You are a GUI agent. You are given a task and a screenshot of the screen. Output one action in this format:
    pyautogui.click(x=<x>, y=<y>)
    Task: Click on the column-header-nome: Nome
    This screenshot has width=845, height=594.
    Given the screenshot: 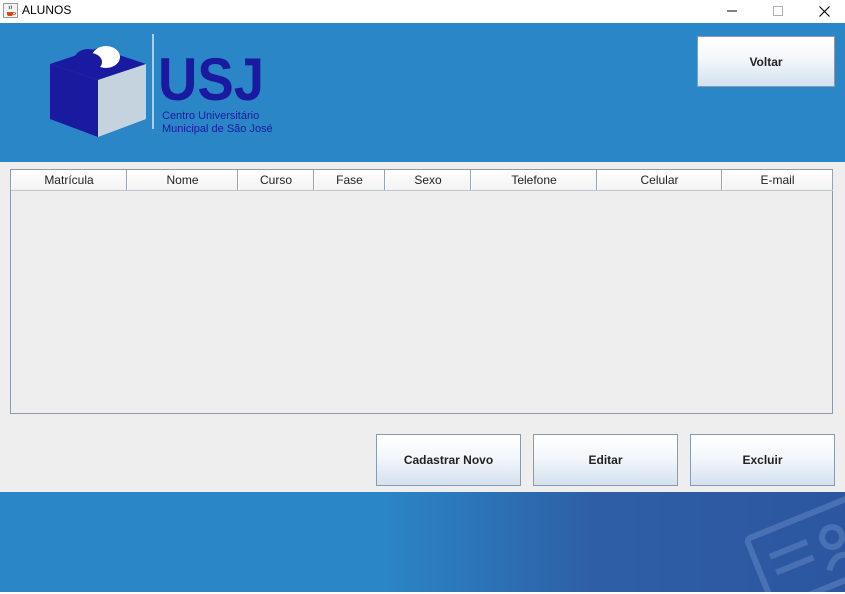 What is the action you would take?
    pyautogui.click(x=182, y=180)
    